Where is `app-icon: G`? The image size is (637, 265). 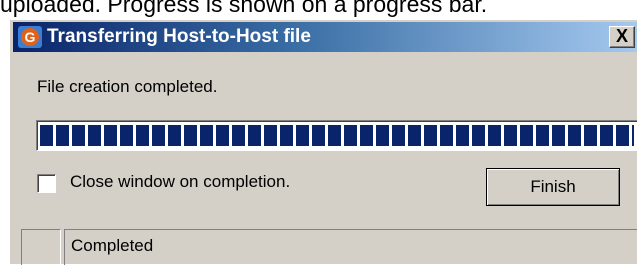 app-icon: G is located at coordinates (30, 37).